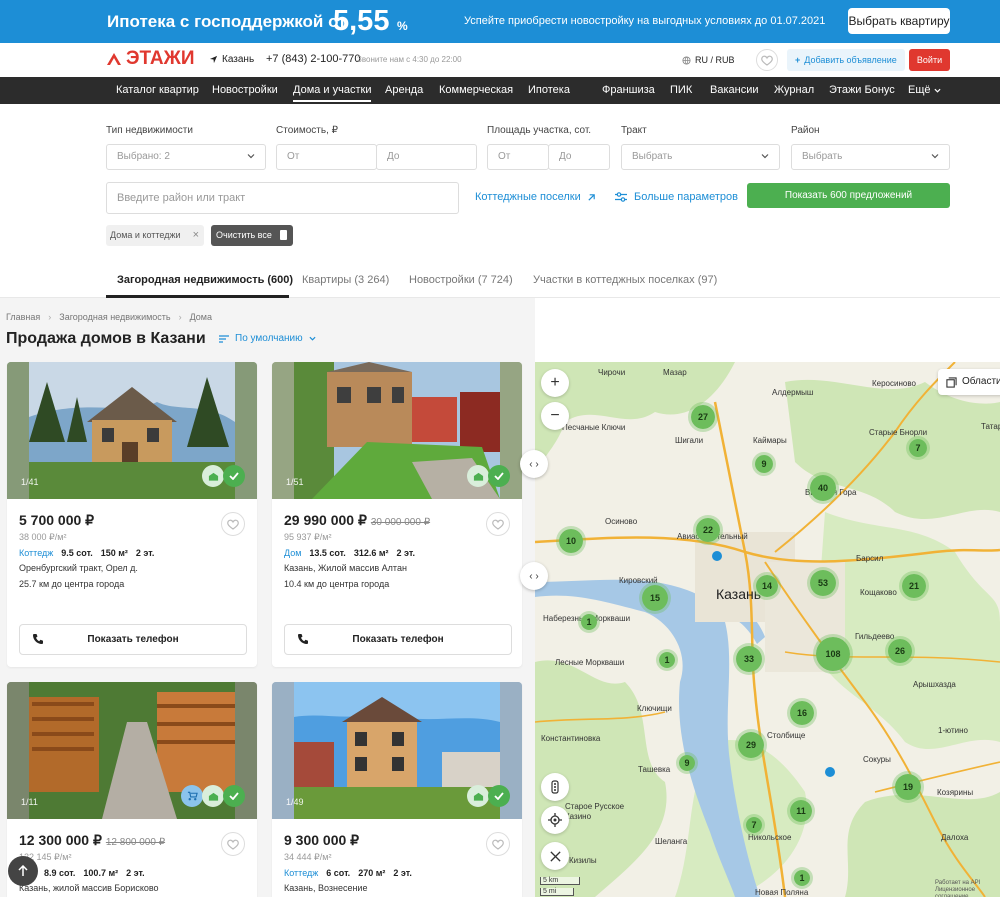 This screenshot has width=1000, height=897. Describe the element at coordinates (823, 488) in the screenshot. I see `map-cluster: 40` at that location.